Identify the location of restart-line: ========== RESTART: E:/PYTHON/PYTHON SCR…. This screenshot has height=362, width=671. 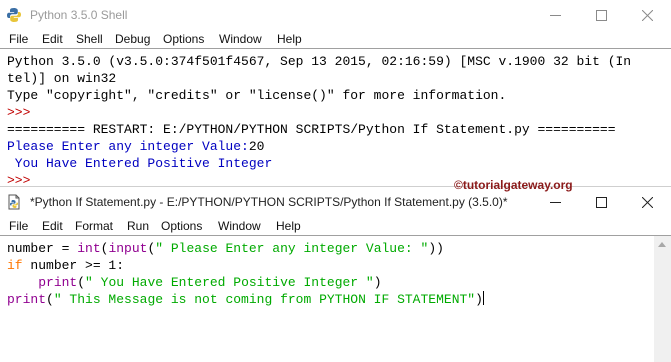
(311, 129).